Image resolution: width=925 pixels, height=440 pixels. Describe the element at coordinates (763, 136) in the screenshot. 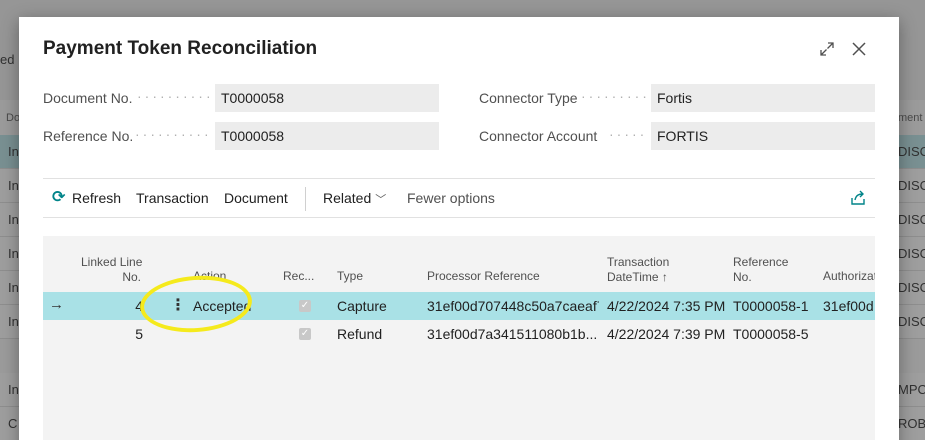

I see `connector-account-value: FORTIS` at that location.